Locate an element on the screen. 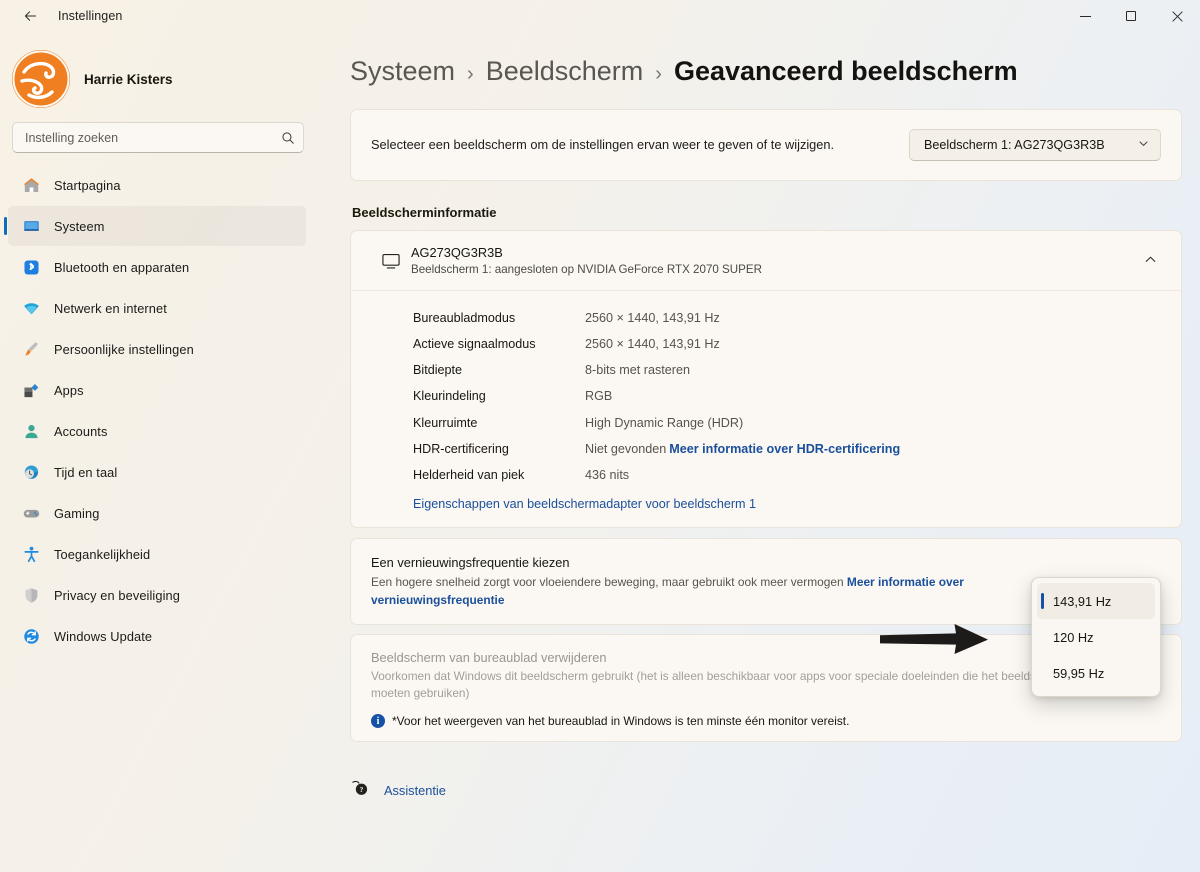 This screenshot has height=872, width=1200. sidebar-item-privacy-en-beveiliging: Privacy en beveiliging is located at coordinates (157, 595).